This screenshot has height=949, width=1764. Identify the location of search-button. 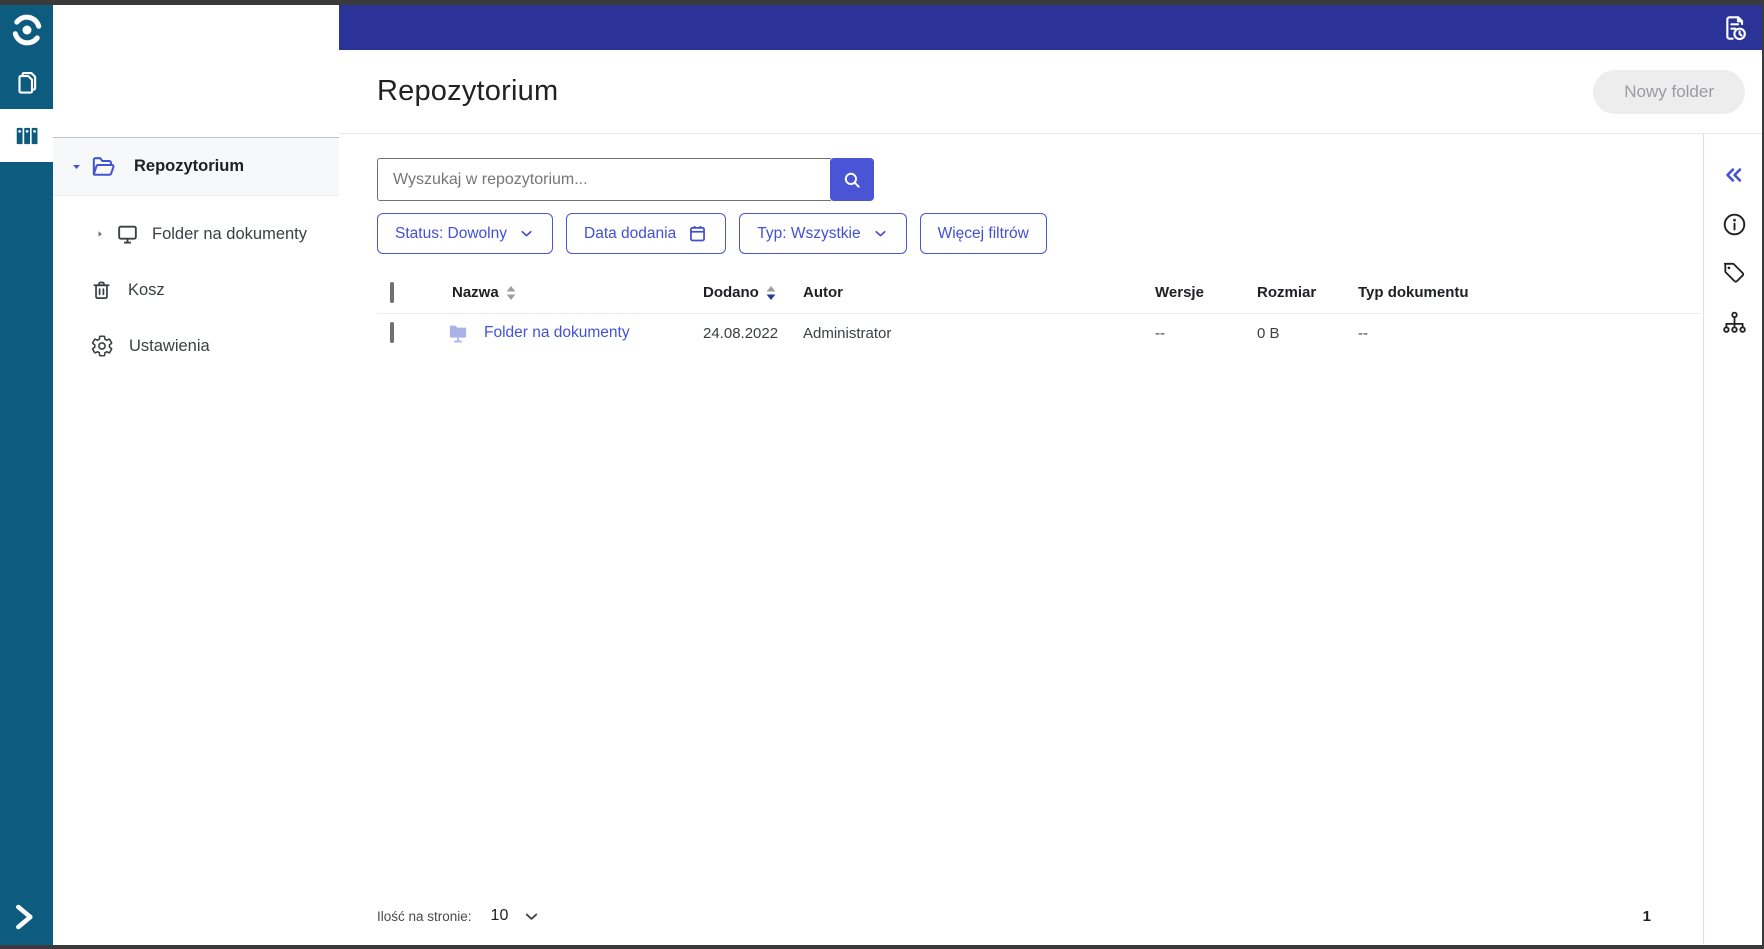
(852, 179).